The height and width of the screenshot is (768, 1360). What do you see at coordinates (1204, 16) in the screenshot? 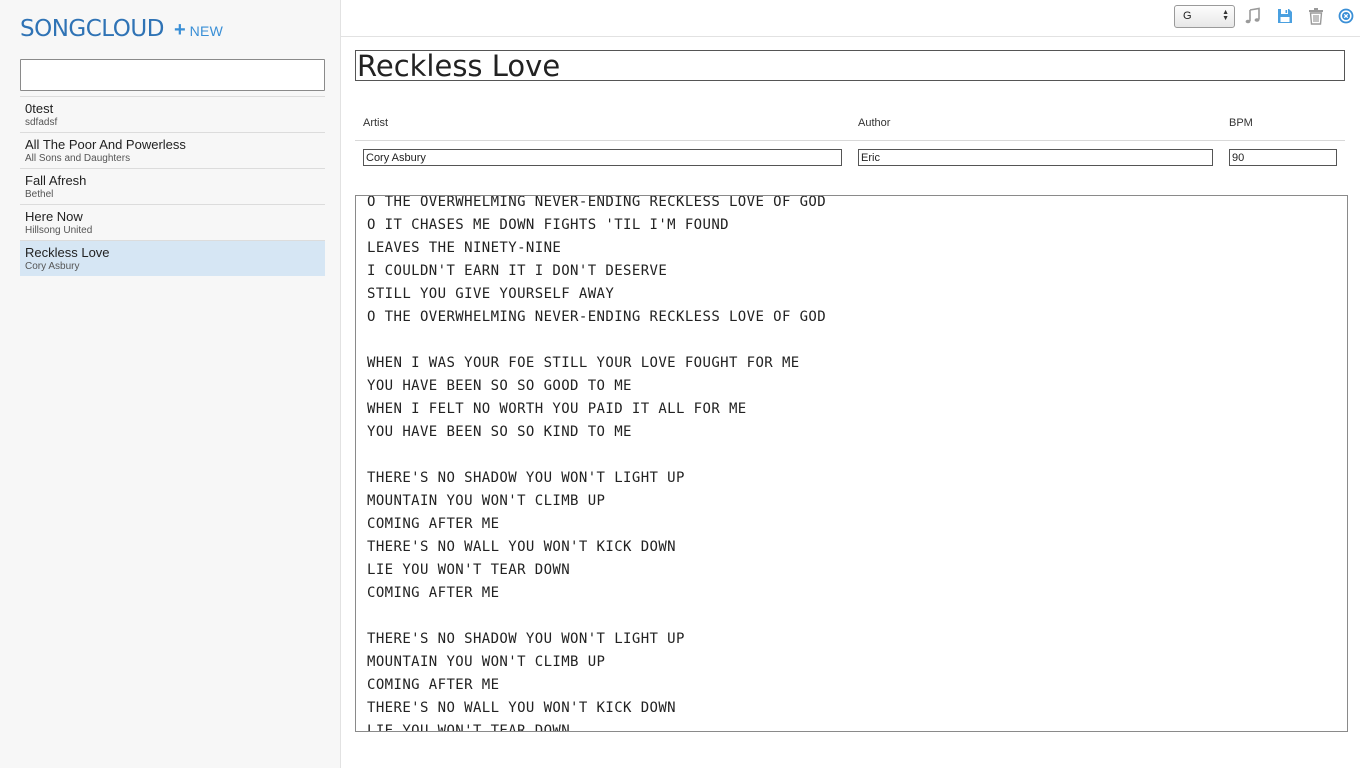
I see `key-select: G ▲ ▼` at bounding box center [1204, 16].